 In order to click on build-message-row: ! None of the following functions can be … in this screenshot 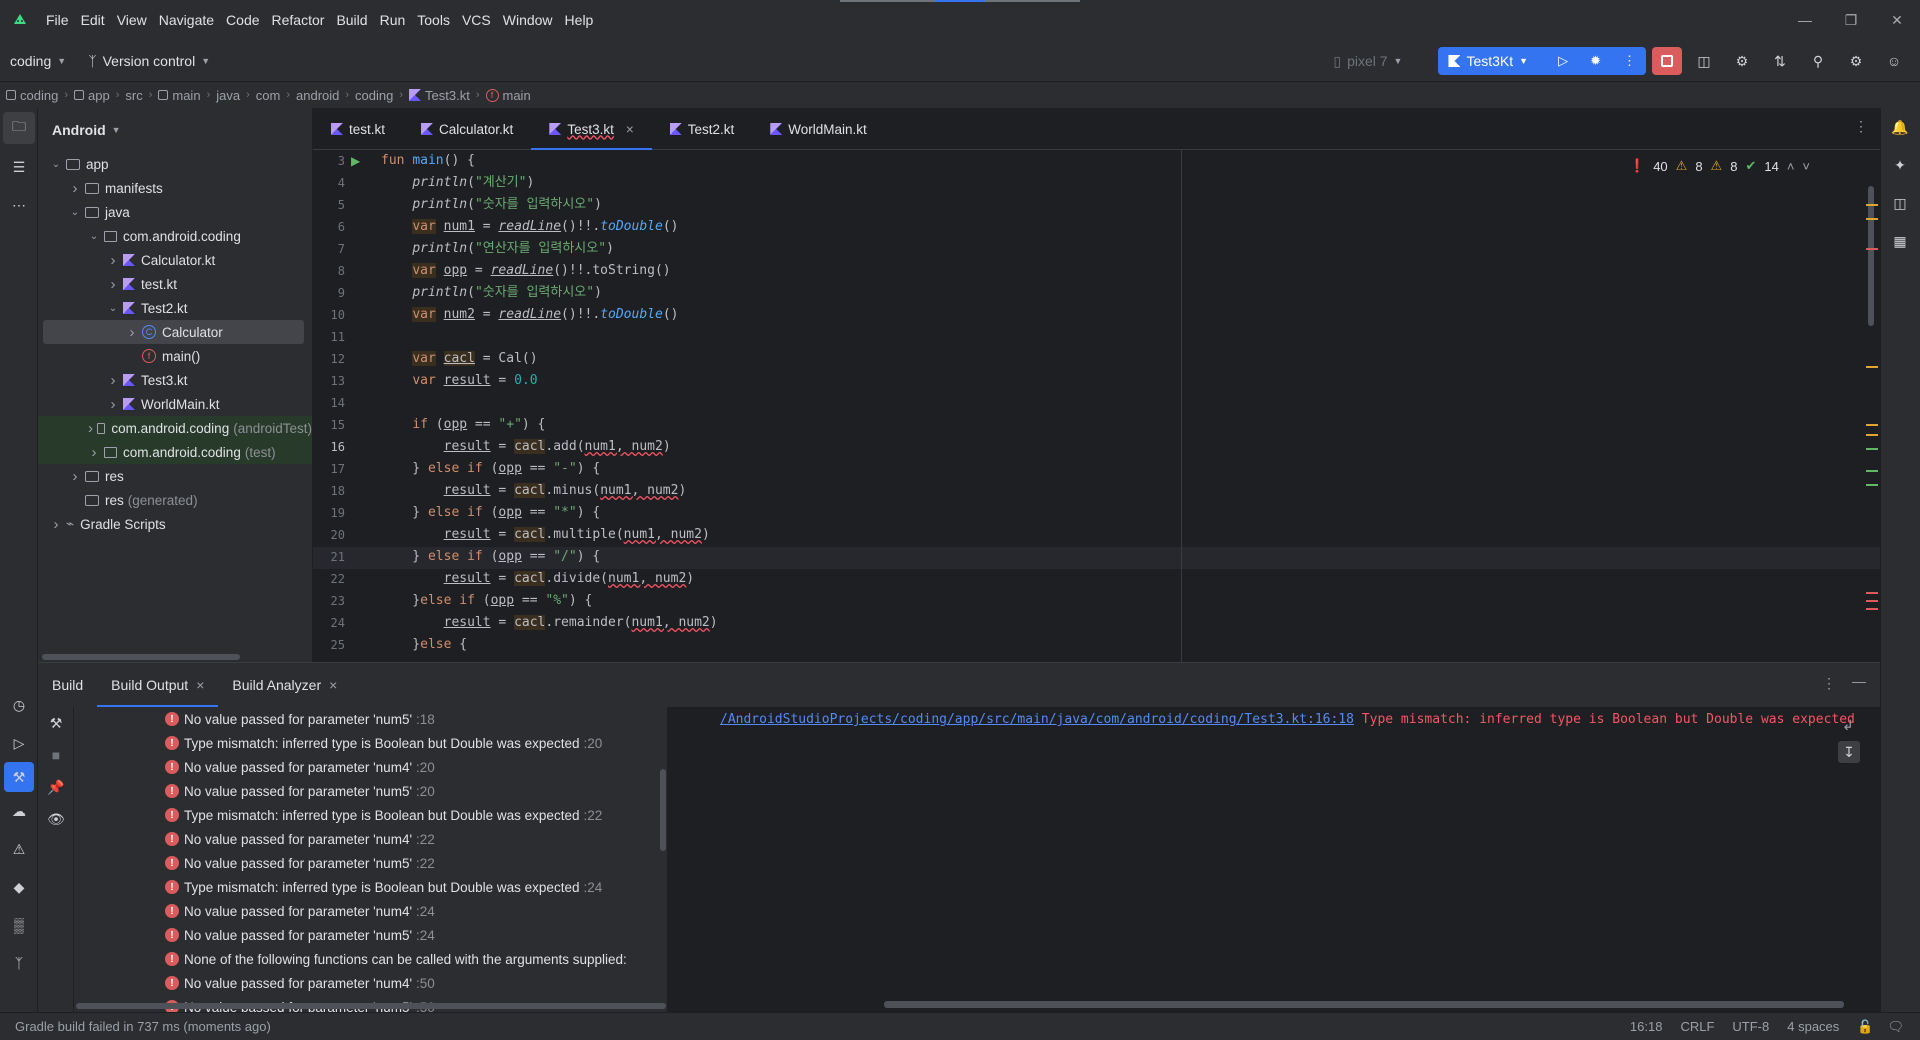, I will do `click(352, 959)`.